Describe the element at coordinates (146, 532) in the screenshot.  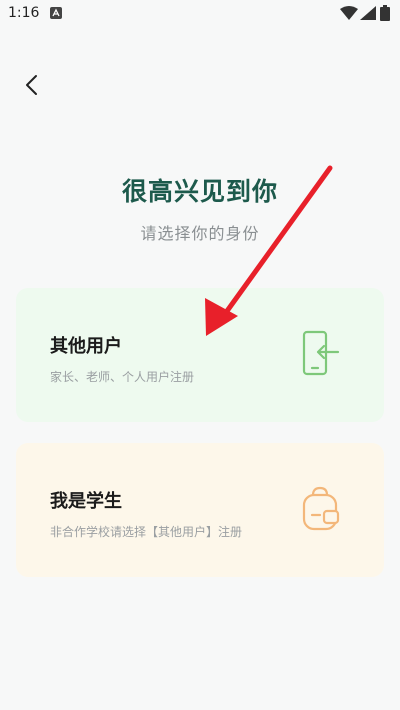
I see `student-desc: 非合作学校请选择【其他用户】注册` at that location.